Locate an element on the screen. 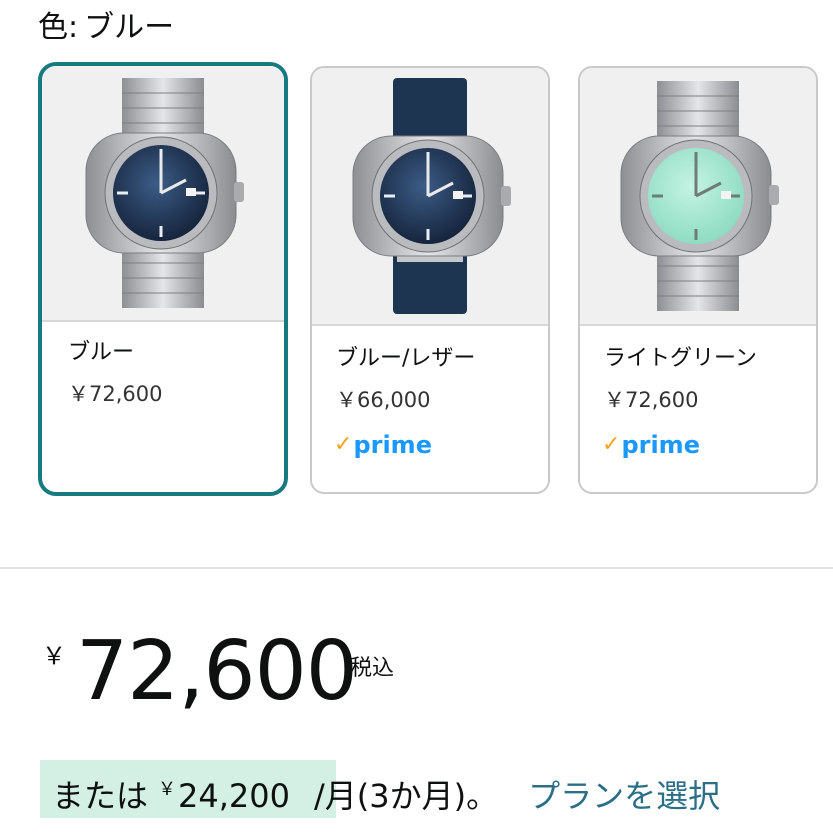 This screenshot has height=833, width=833. variation-header: 色: ブルー is located at coordinates (106, 28).